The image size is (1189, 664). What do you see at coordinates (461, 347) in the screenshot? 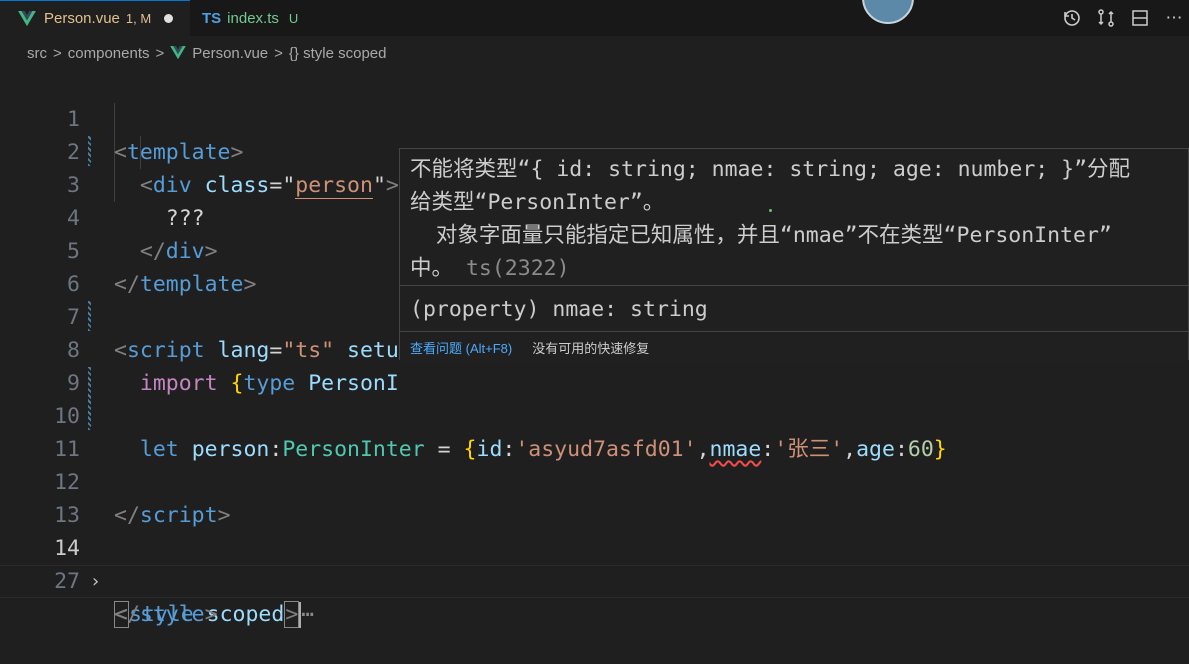
I see `view-problem-link: 查看问题 (Alt+F8)` at bounding box center [461, 347].